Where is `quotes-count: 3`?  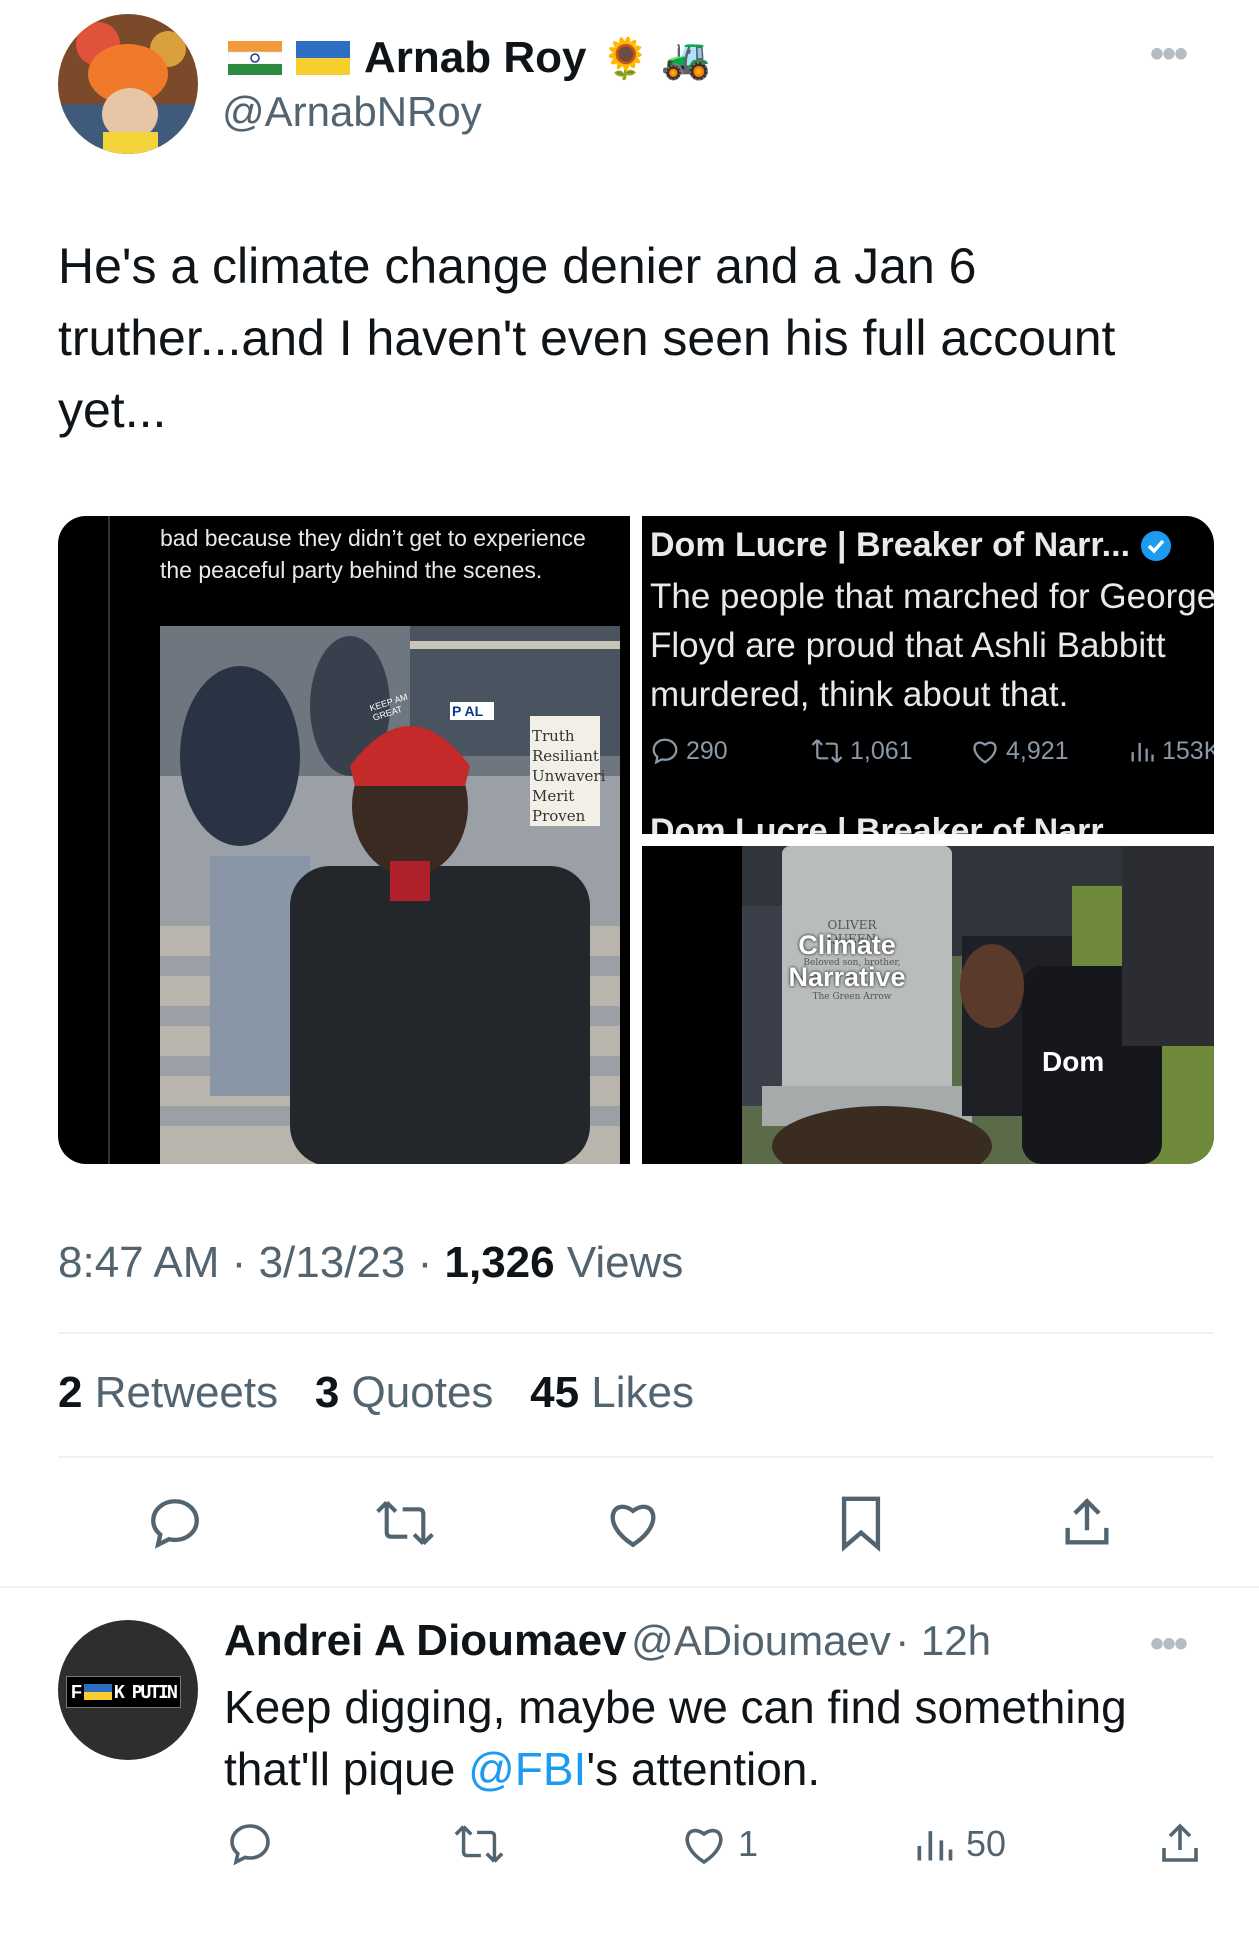 quotes-count: 3 is located at coordinates (327, 1392).